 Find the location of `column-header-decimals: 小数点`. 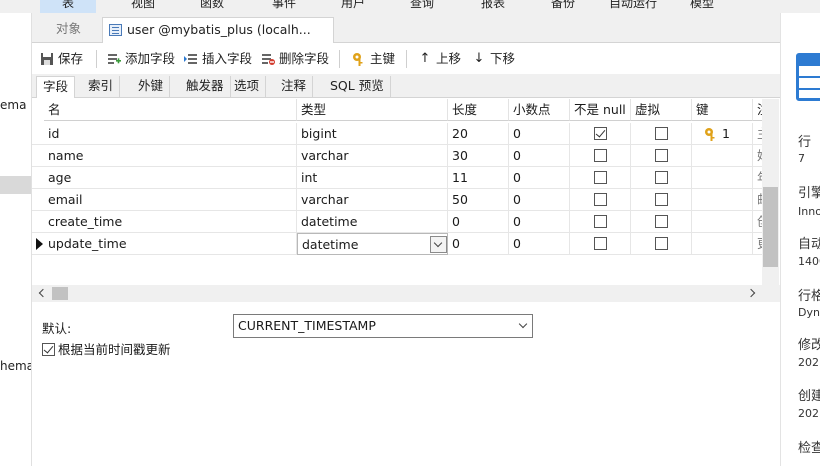

column-header-decimals: 小数点 is located at coordinates (539, 110).